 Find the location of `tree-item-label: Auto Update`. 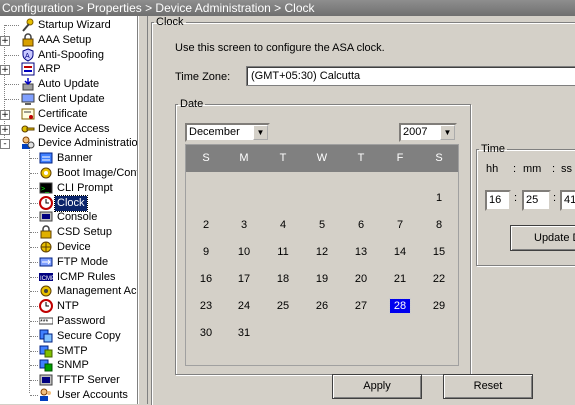

tree-item-label: Auto Update is located at coordinates (69, 84).